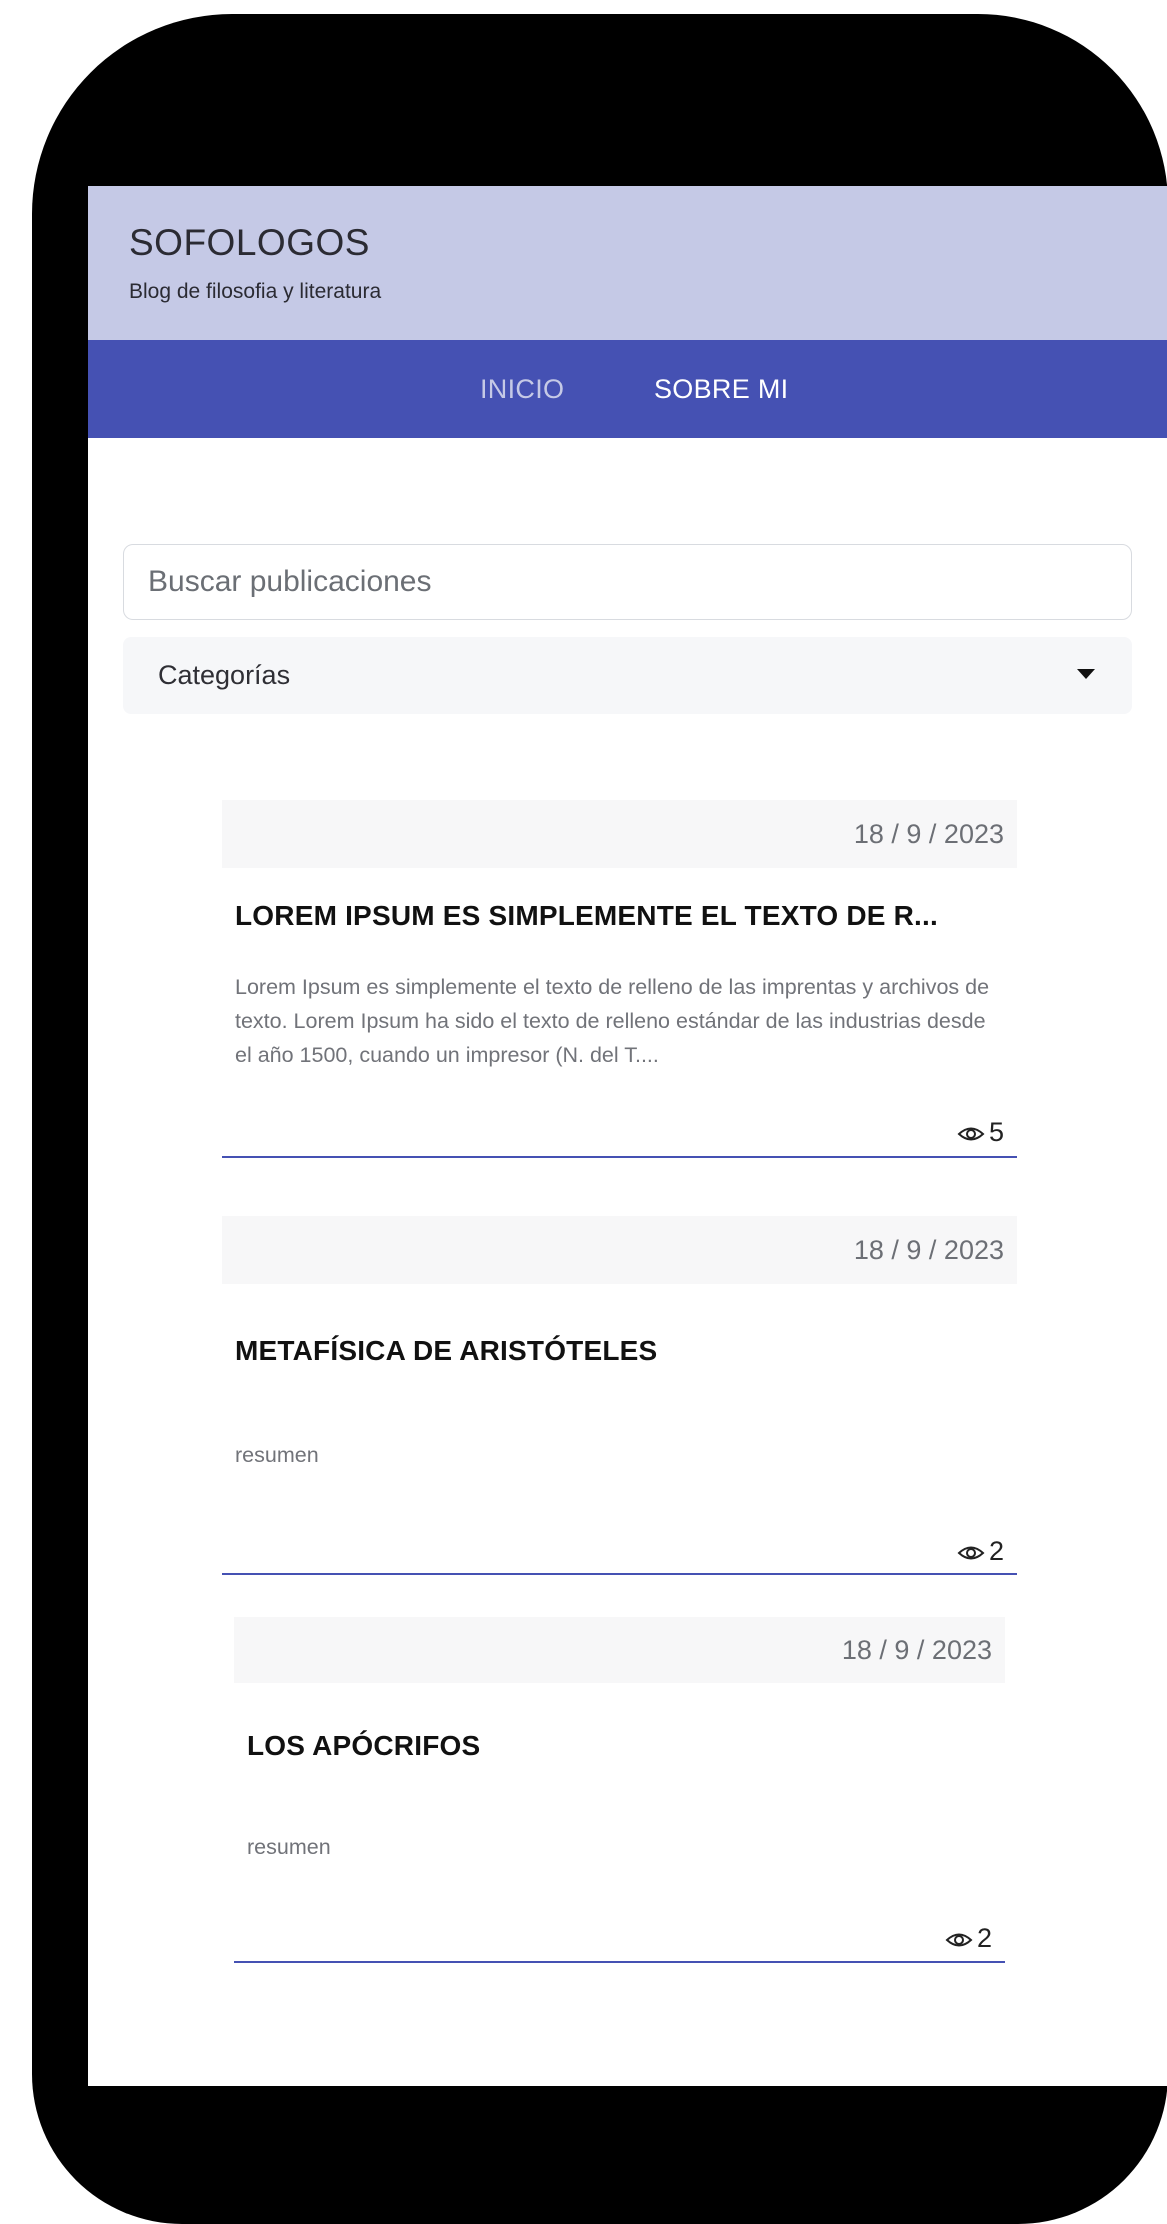  What do you see at coordinates (249, 243) in the screenshot?
I see `site-title: SOFOLOGOS` at bounding box center [249, 243].